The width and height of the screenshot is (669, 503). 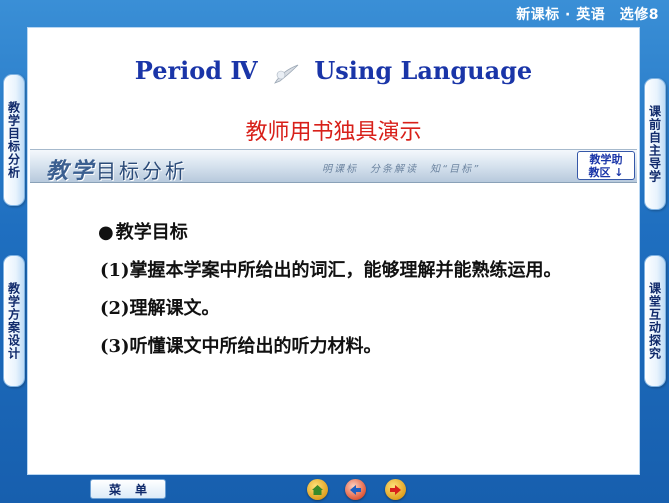 What do you see at coordinates (401, 169) in the screenshot?
I see `banner-slogan: 明课标 分条解读 知“目标”` at bounding box center [401, 169].